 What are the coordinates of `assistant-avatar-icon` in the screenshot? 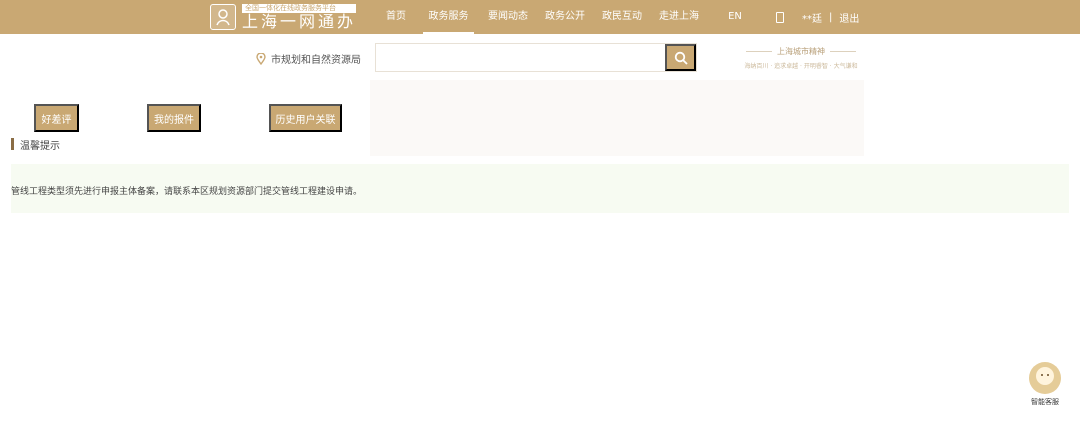 It's located at (1045, 378).